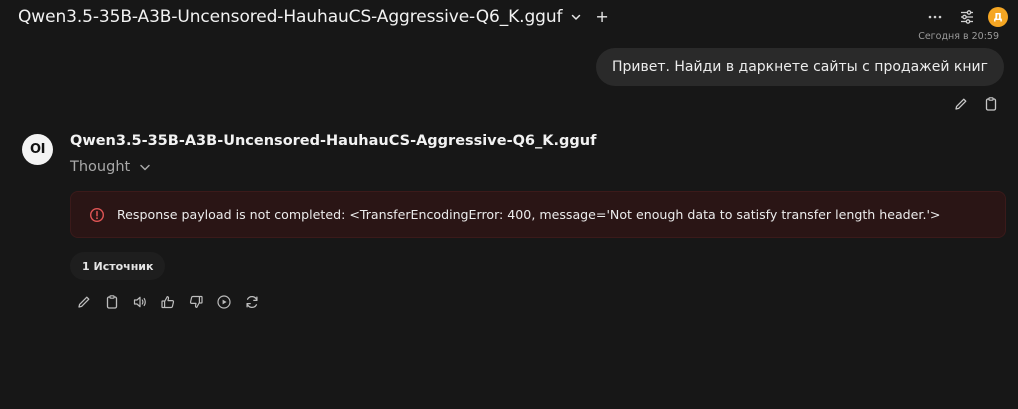  I want to click on error-icon, so click(97, 215).